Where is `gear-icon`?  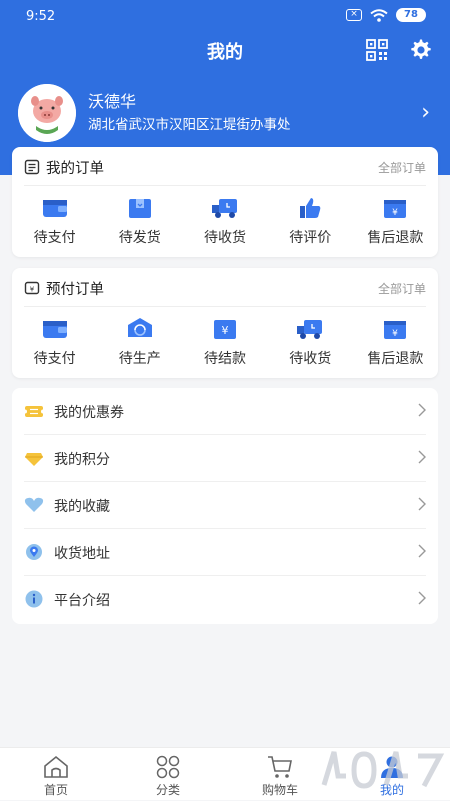
gear-icon is located at coordinates (420, 50).